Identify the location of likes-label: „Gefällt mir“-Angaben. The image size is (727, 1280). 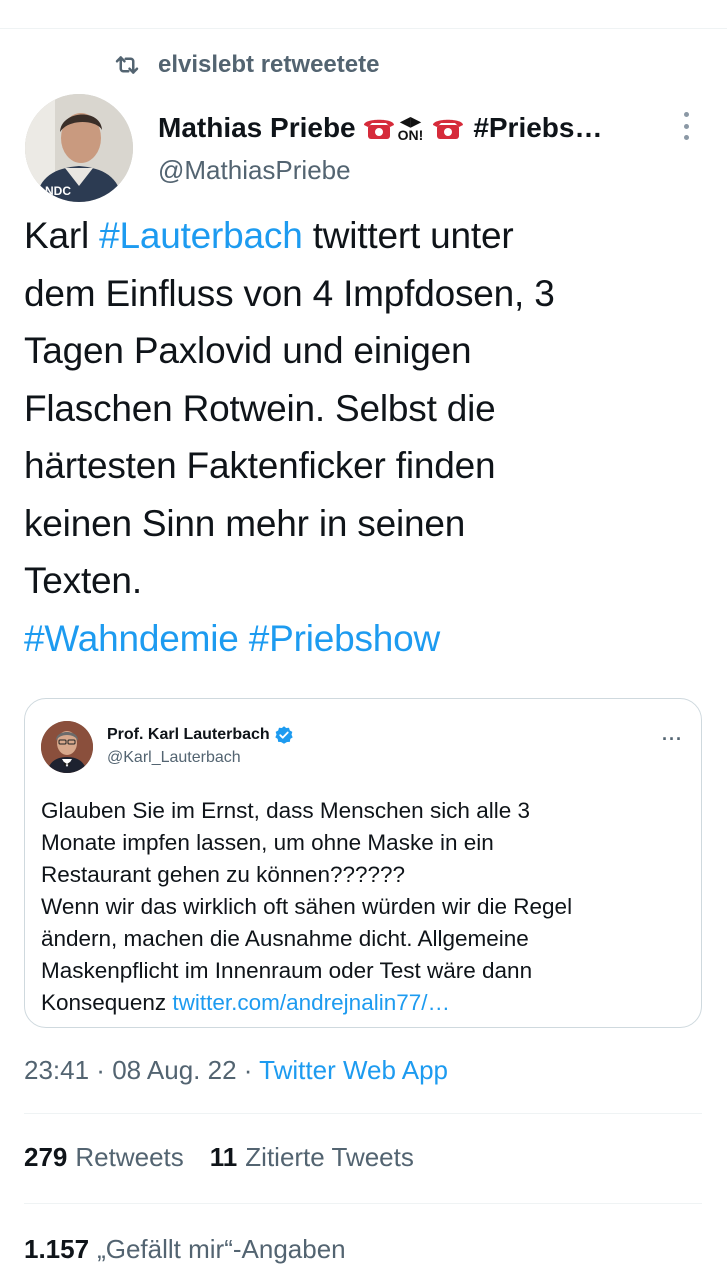
(221, 1249).